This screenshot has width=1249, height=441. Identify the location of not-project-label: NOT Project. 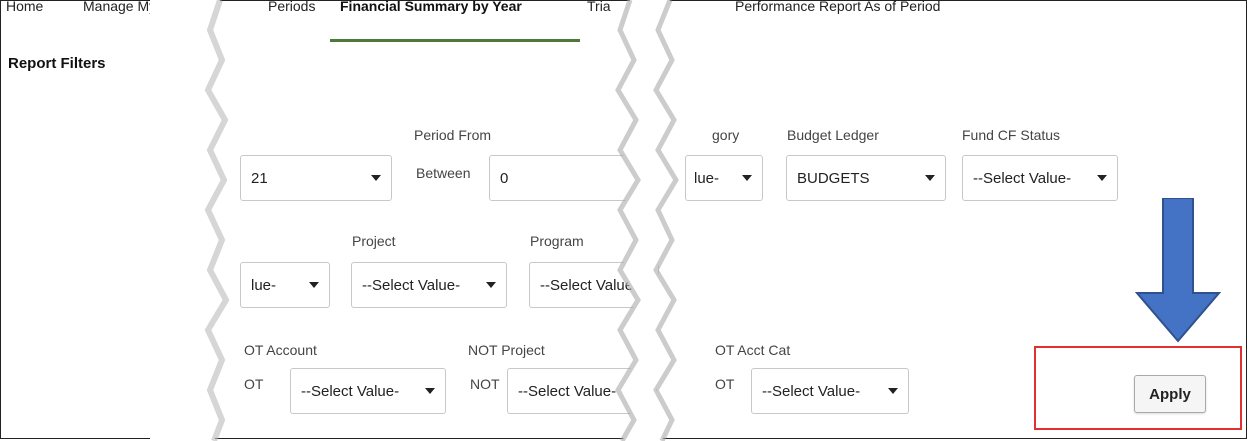
(506, 350).